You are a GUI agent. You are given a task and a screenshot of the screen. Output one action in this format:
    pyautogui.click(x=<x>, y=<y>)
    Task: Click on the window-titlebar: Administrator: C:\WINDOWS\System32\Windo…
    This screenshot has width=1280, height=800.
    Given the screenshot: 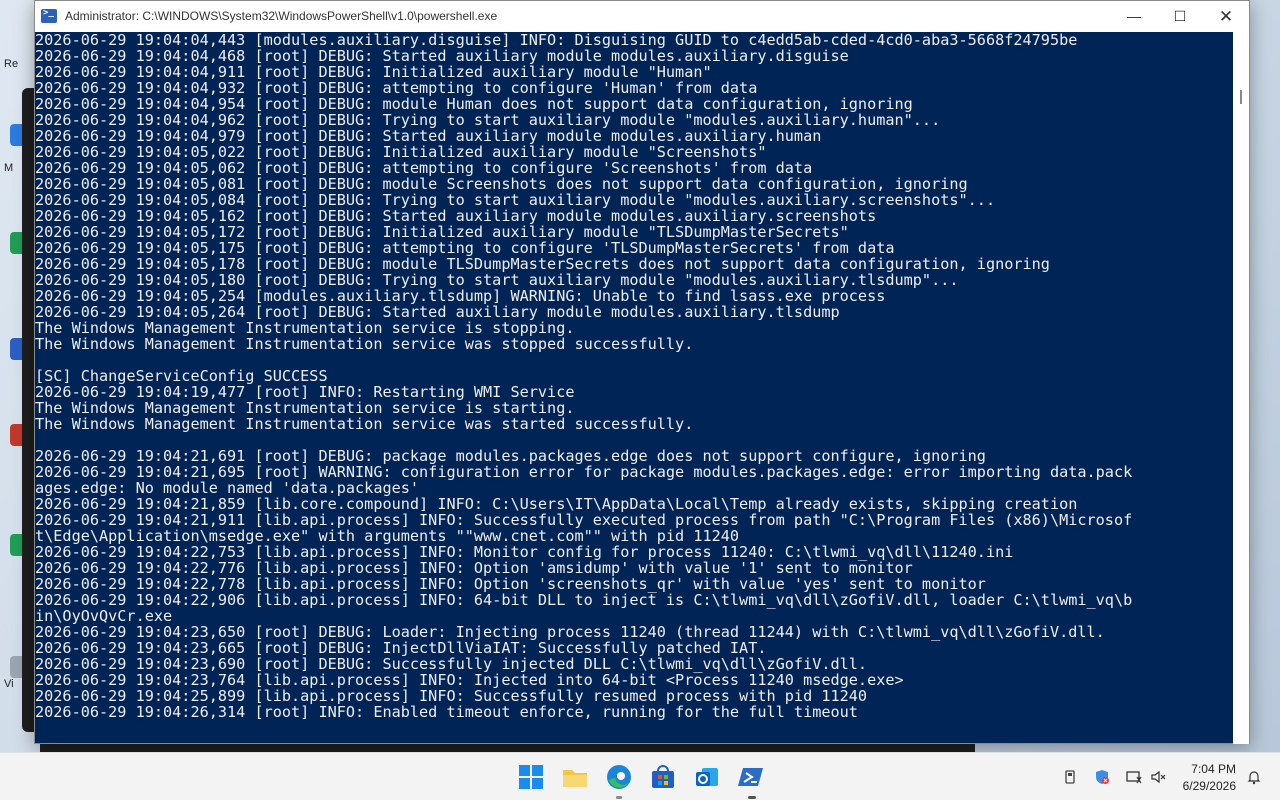 What is the action you would take?
    pyautogui.click(x=642, y=16)
    